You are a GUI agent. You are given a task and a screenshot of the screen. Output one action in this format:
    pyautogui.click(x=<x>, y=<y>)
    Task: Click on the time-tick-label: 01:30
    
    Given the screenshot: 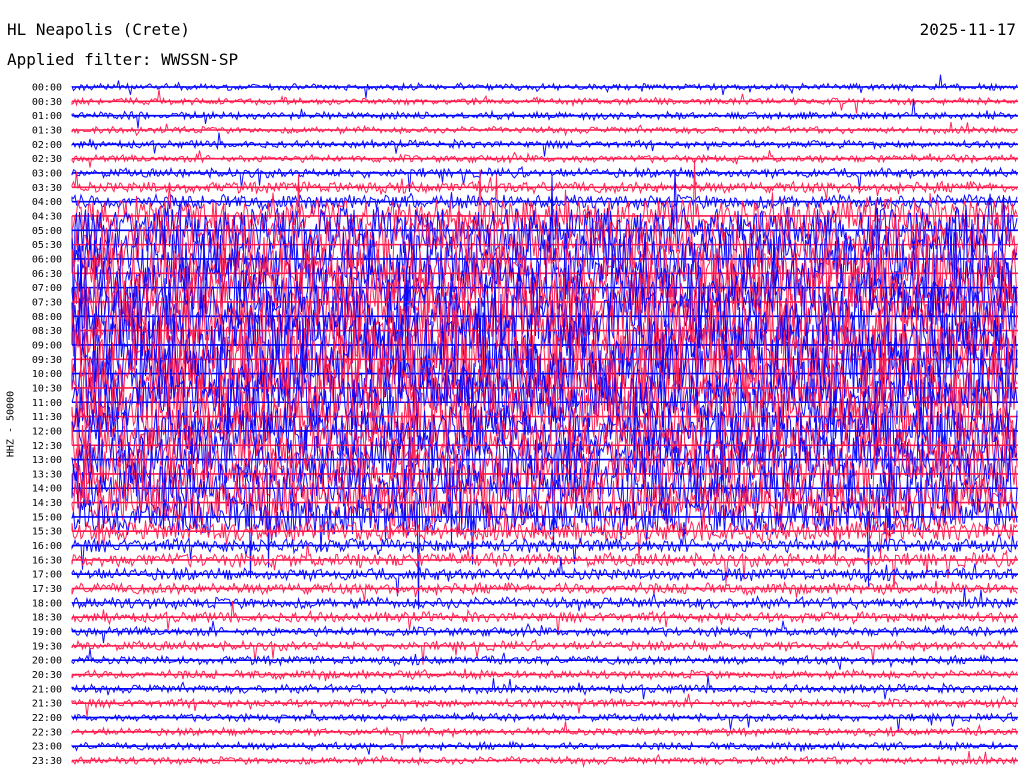 What is the action you would take?
    pyautogui.click(x=47, y=130)
    